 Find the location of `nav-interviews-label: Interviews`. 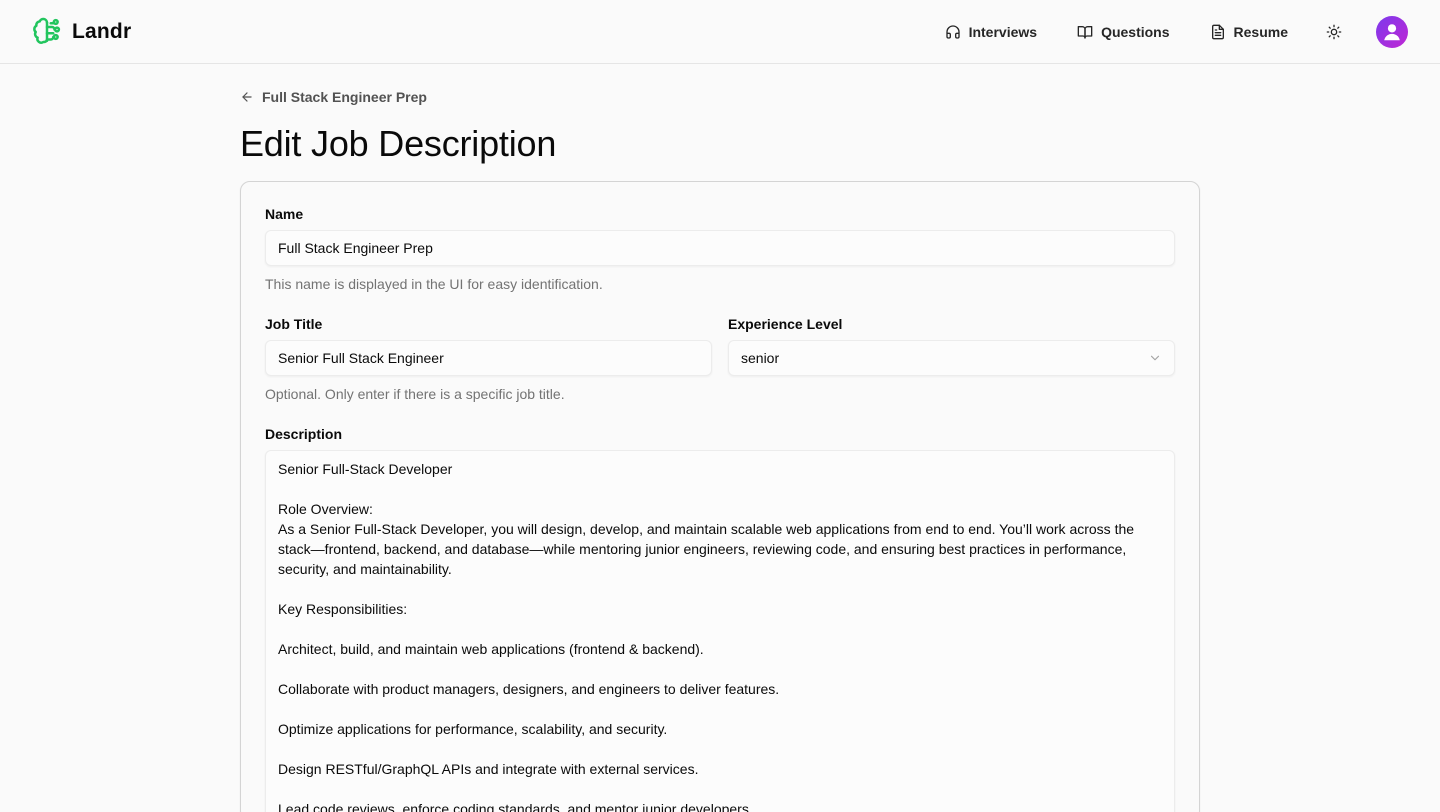

nav-interviews-label: Interviews is located at coordinates (1003, 31).